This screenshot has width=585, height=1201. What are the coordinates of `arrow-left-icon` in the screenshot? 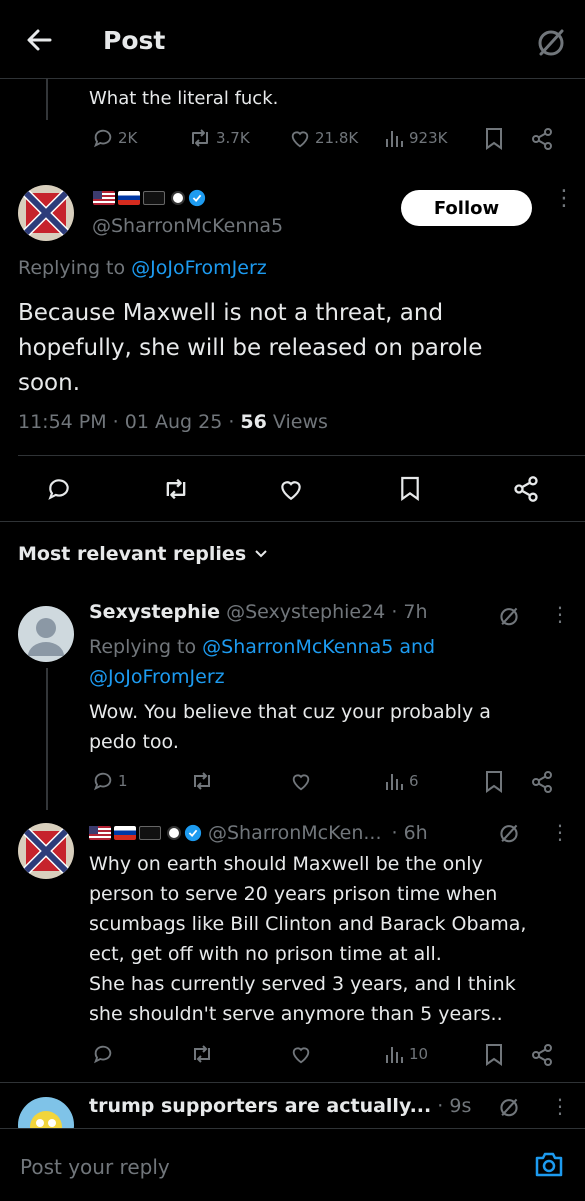 It's located at (39, 40).